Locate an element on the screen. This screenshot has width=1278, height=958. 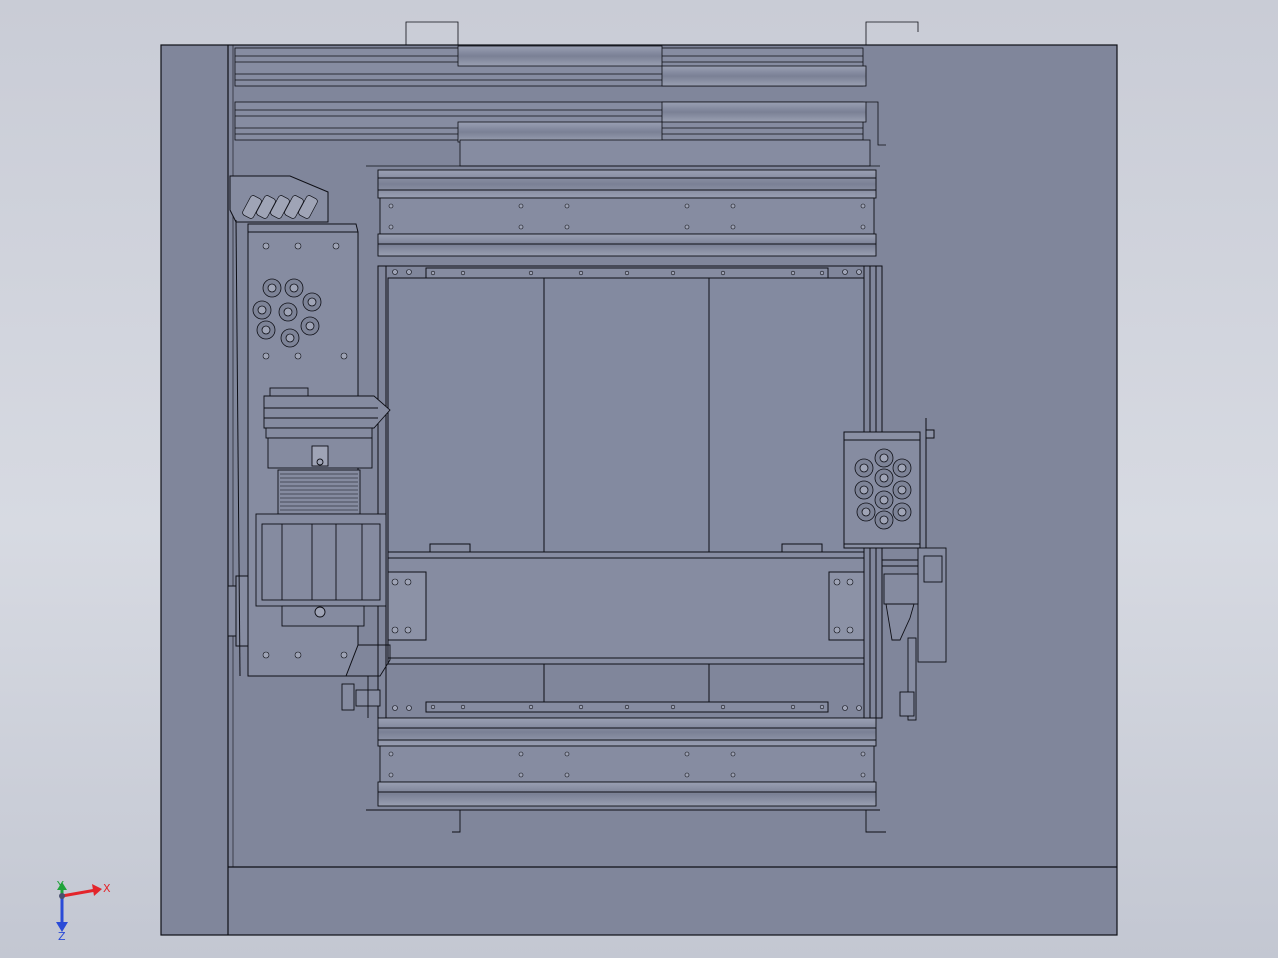
triad-z-label: Z is located at coordinates (62, 936).